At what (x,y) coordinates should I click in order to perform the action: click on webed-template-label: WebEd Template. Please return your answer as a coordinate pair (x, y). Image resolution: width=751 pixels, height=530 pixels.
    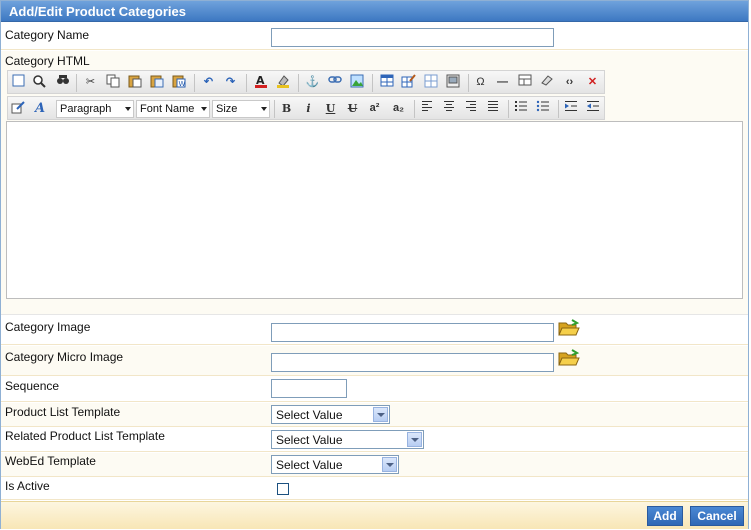
    Looking at the image, I should click on (50, 461).